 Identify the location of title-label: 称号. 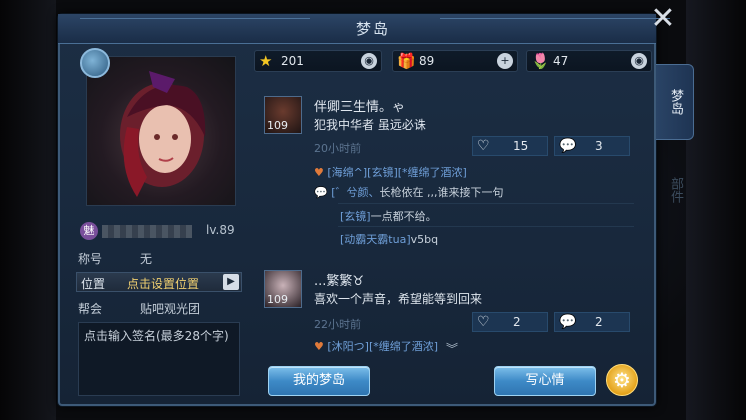
(90, 259).